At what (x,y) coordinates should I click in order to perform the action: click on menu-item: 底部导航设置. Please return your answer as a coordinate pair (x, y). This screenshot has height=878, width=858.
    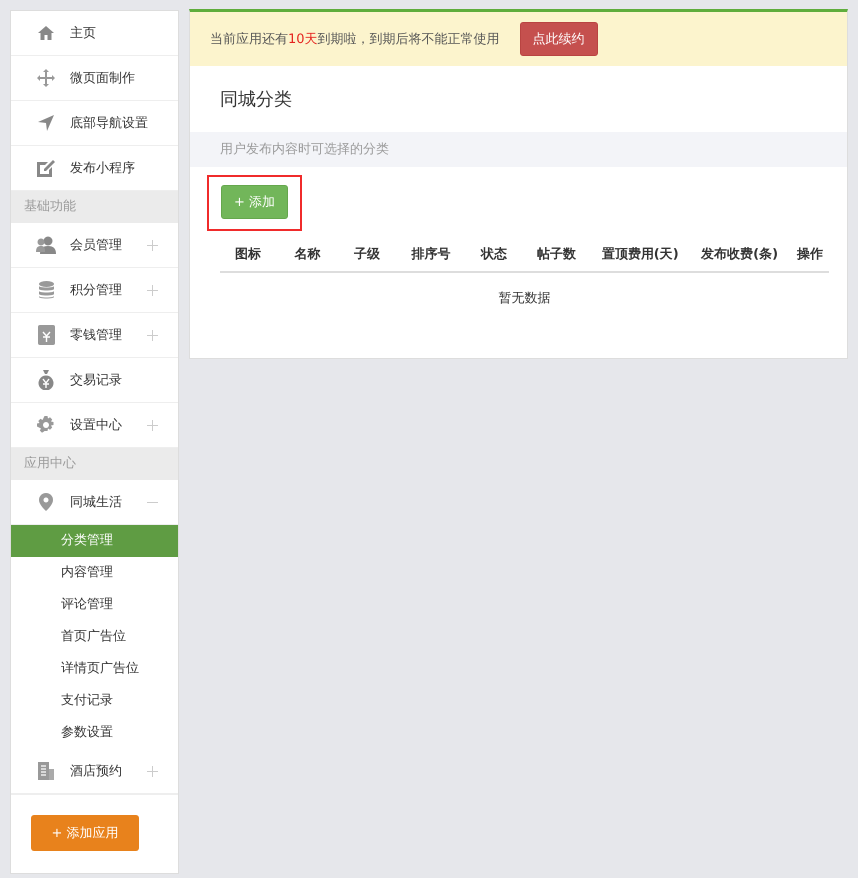
    Looking at the image, I should click on (94, 123).